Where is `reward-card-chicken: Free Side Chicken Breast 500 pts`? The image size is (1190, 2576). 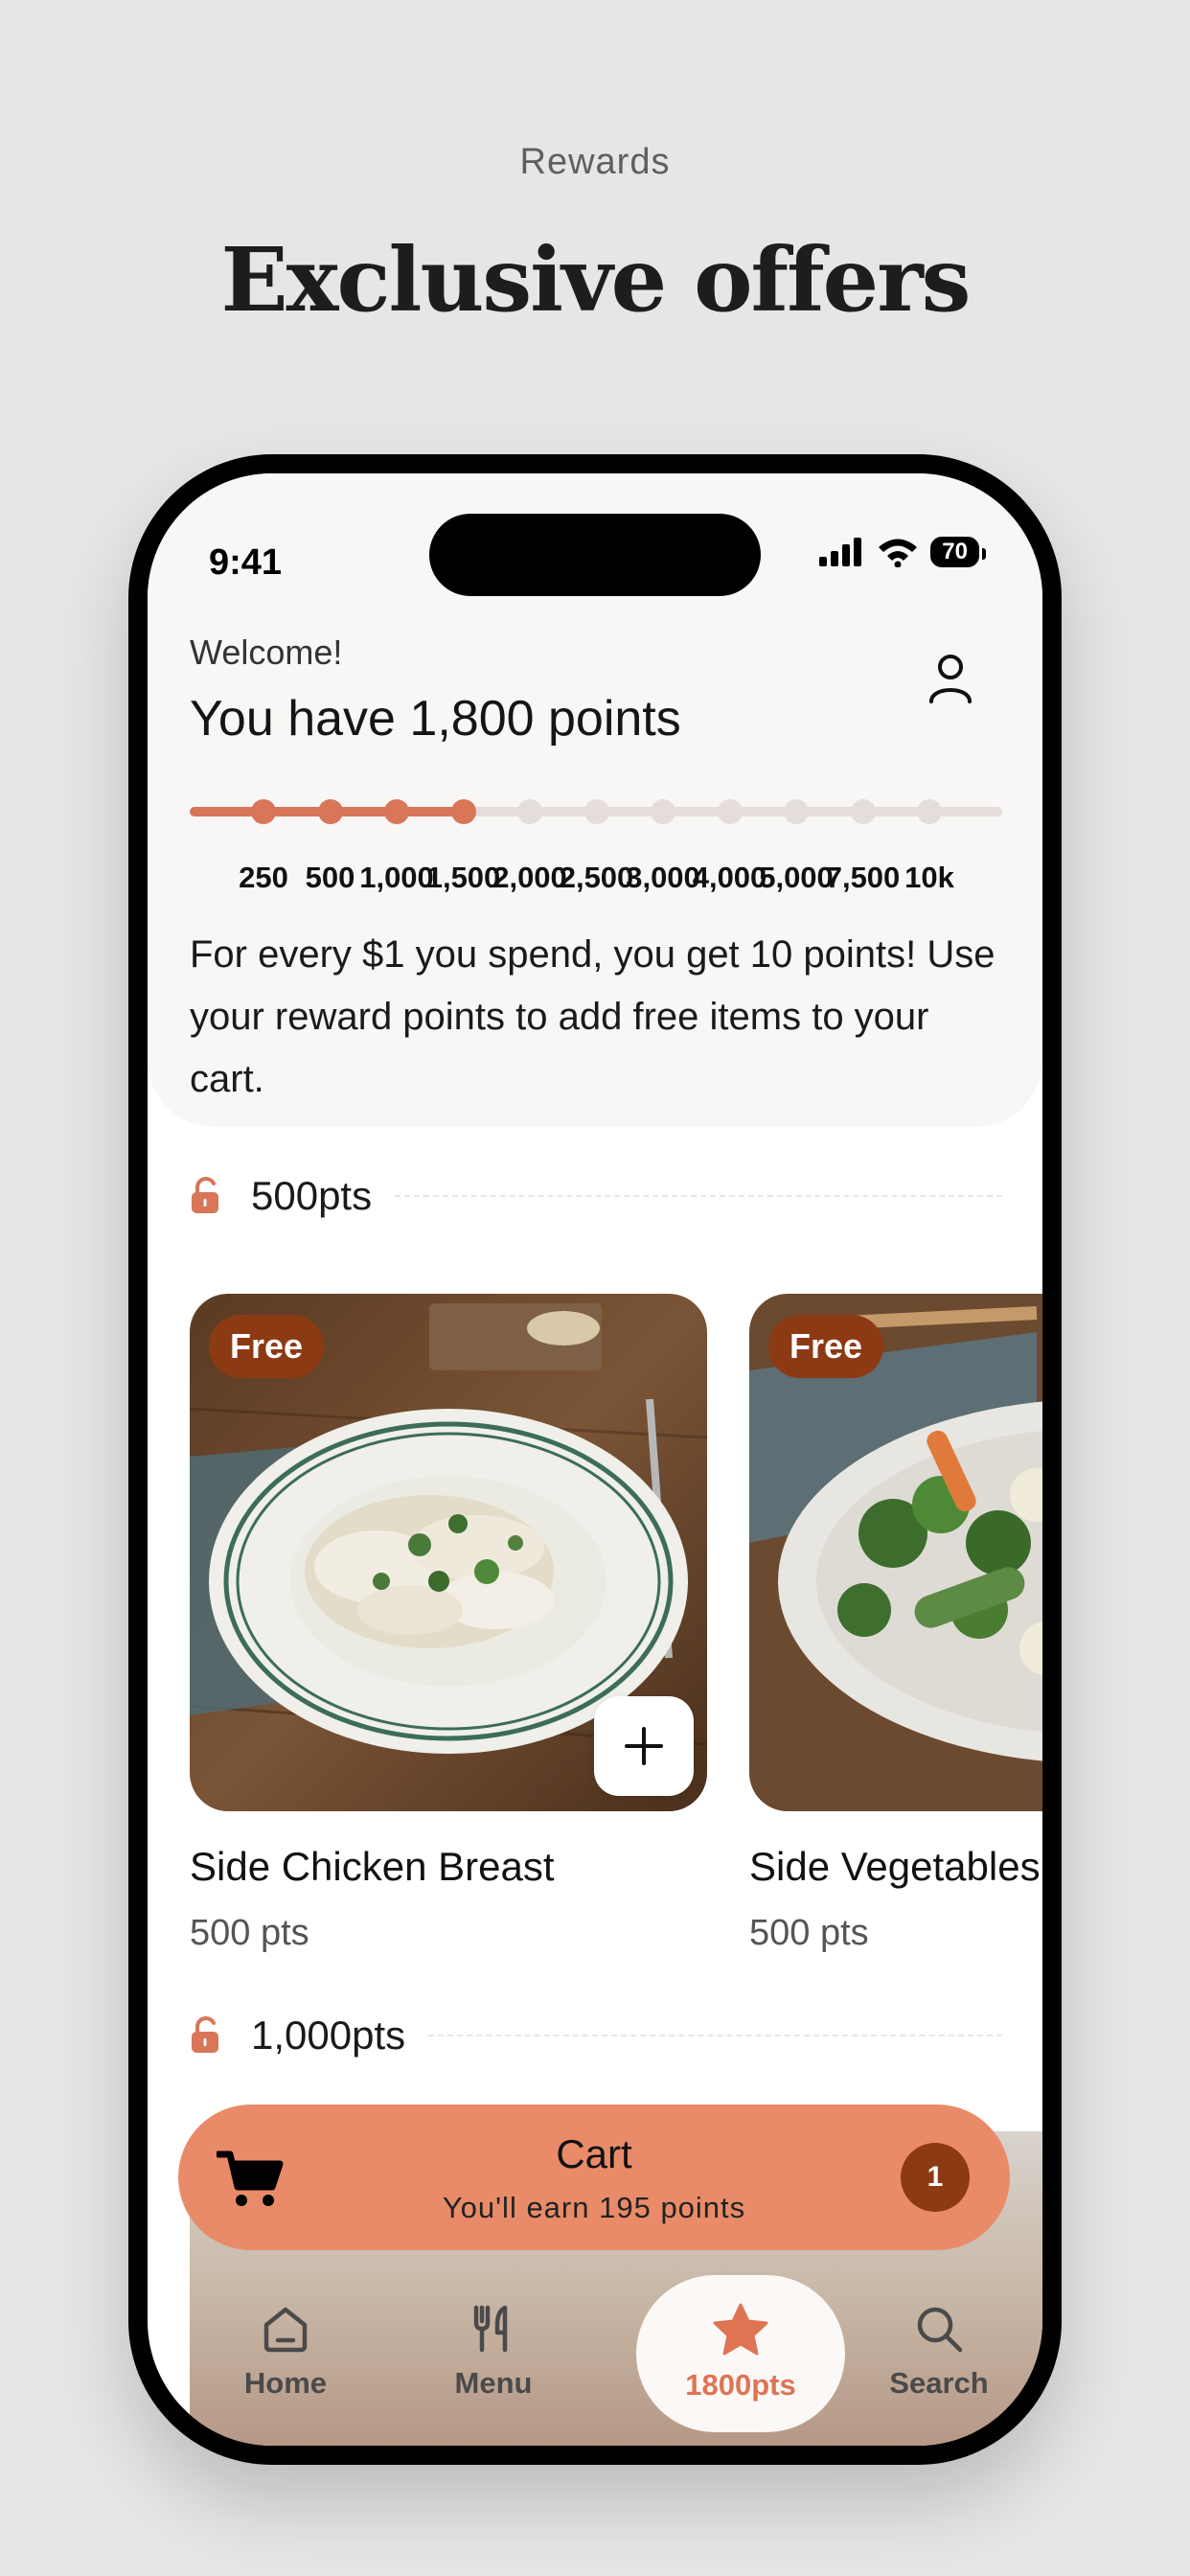
reward-card-chicken: Free Side Chicken Breast 500 pts is located at coordinates (449, 1624).